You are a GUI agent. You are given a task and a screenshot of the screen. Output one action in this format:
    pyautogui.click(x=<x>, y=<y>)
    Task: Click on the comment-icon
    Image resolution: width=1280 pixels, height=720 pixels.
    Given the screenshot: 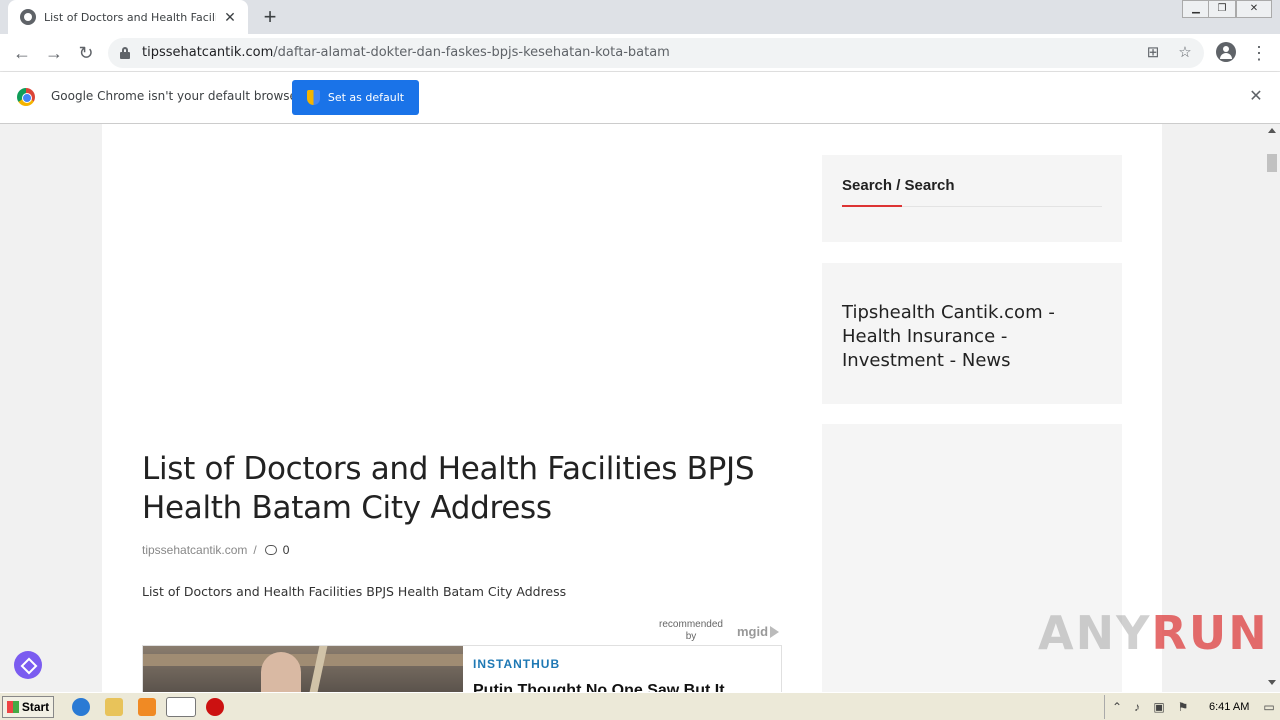 What is the action you would take?
    pyautogui.click(x=270, y=550)
    